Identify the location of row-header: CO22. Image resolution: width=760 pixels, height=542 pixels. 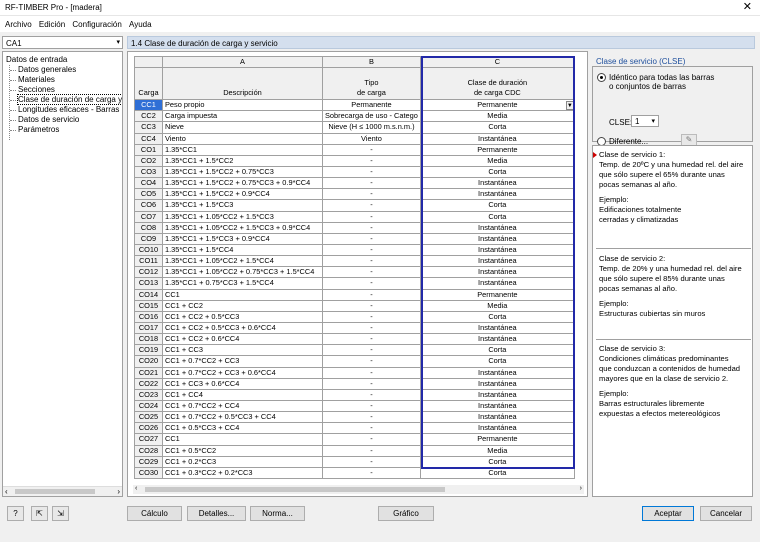
(148, 383).